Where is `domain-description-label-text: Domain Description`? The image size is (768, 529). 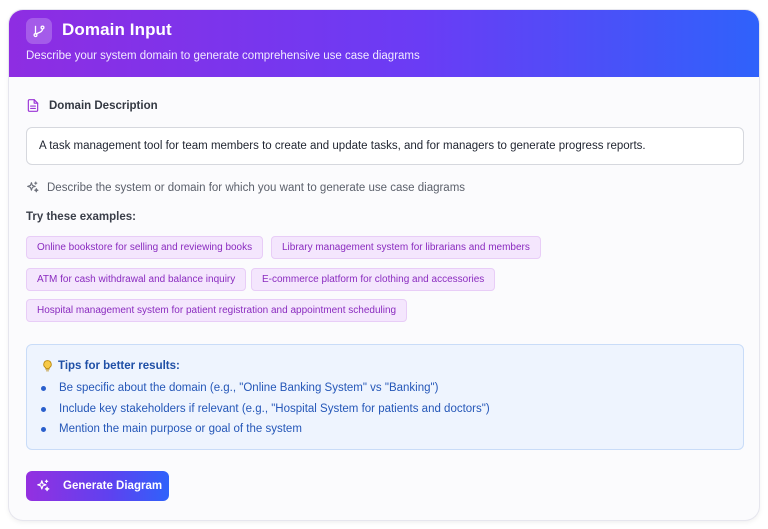
domain-description-label-text: Domain Description is located at coordinates (103, 105).